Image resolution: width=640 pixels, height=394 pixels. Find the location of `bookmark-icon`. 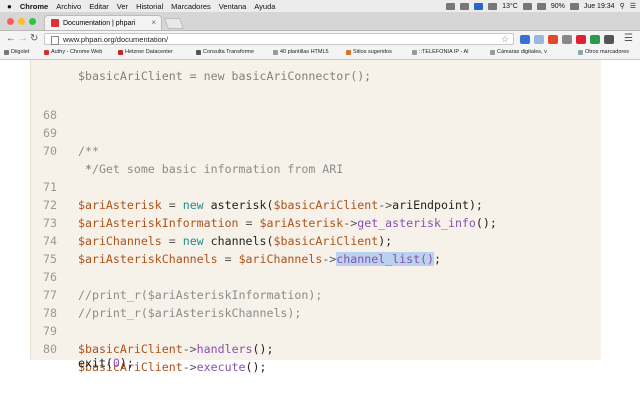

bookmark-icon is located at coordinates (6, 52).